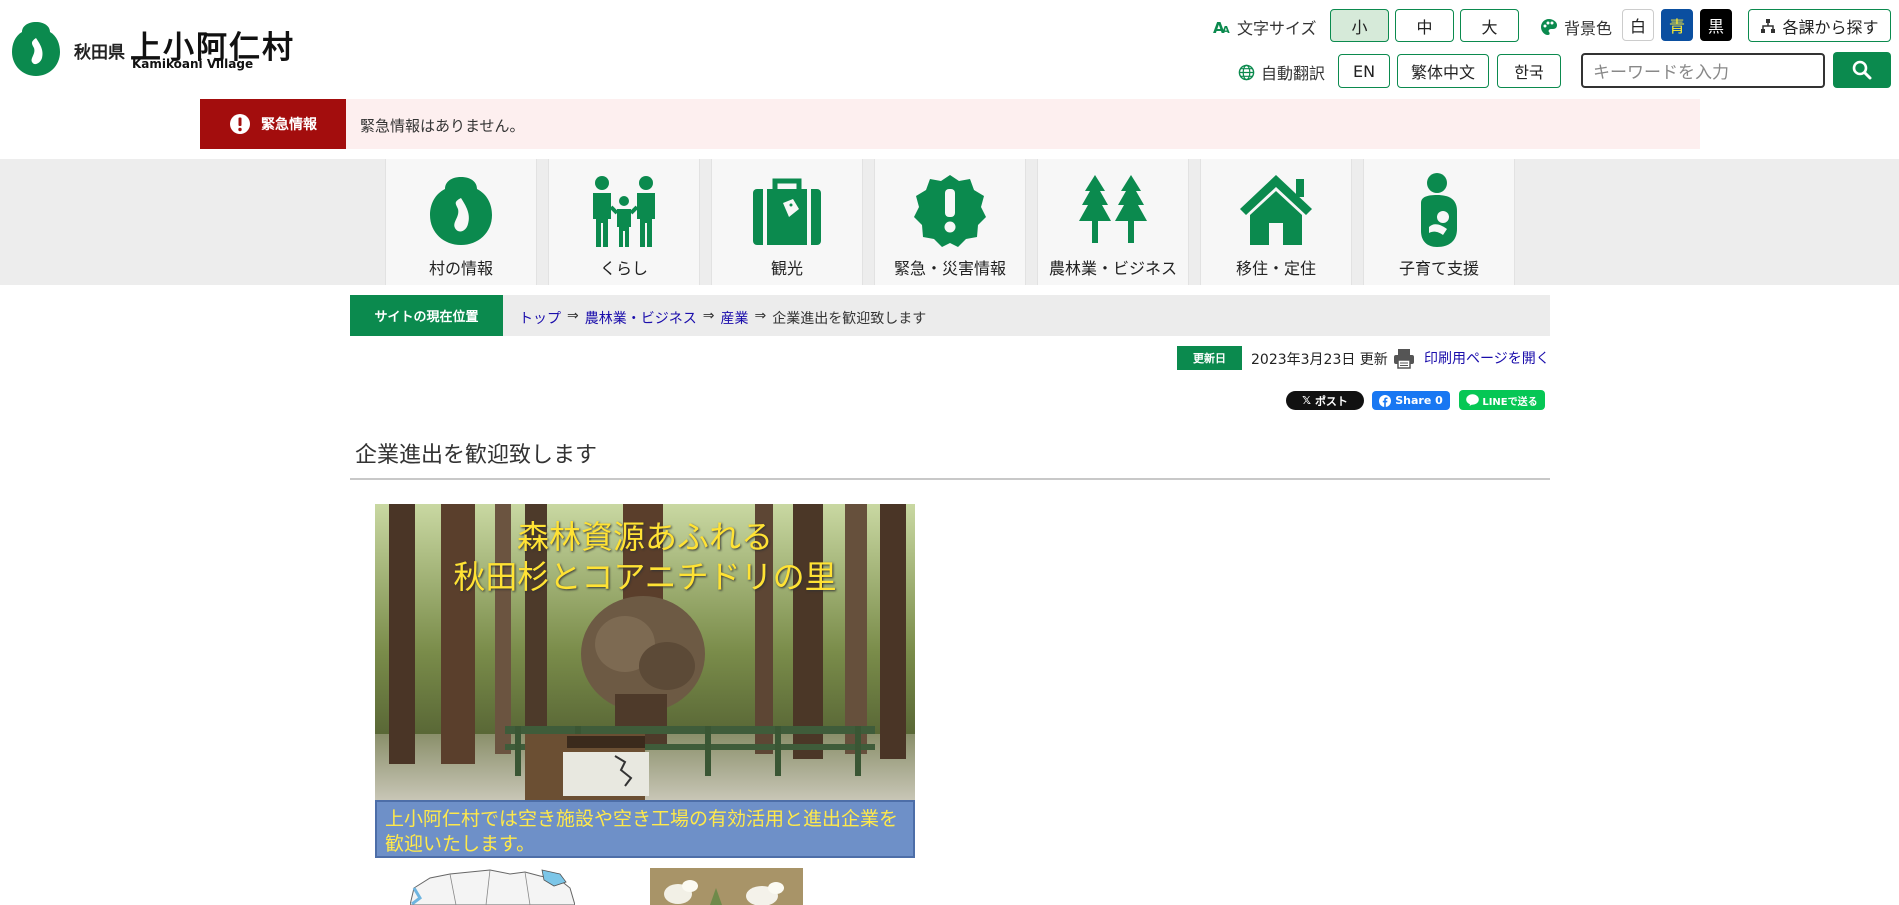 This screenshot has height=905, width=1899. What do you see at coordinates (1424, 25) in the screenshot?
I see `font-size-medium-button: 中` at bounding box center [1424, 25].